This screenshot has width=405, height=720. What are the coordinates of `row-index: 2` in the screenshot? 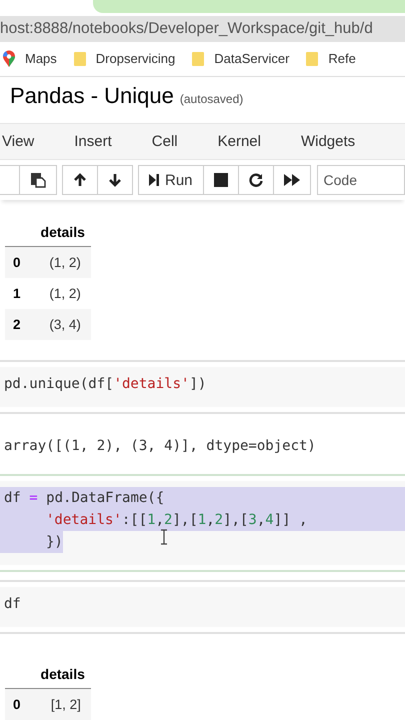 It's located at (18, 324).